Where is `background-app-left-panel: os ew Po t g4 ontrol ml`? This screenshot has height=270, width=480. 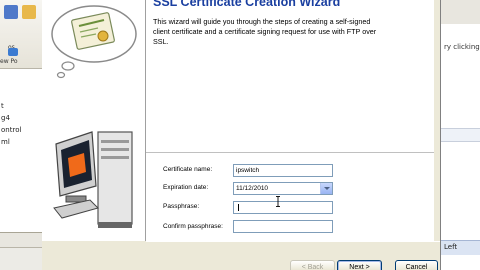 background-app-left-panel: os ew Po t g4 ontrol ml is located at coordinates (21, 135).